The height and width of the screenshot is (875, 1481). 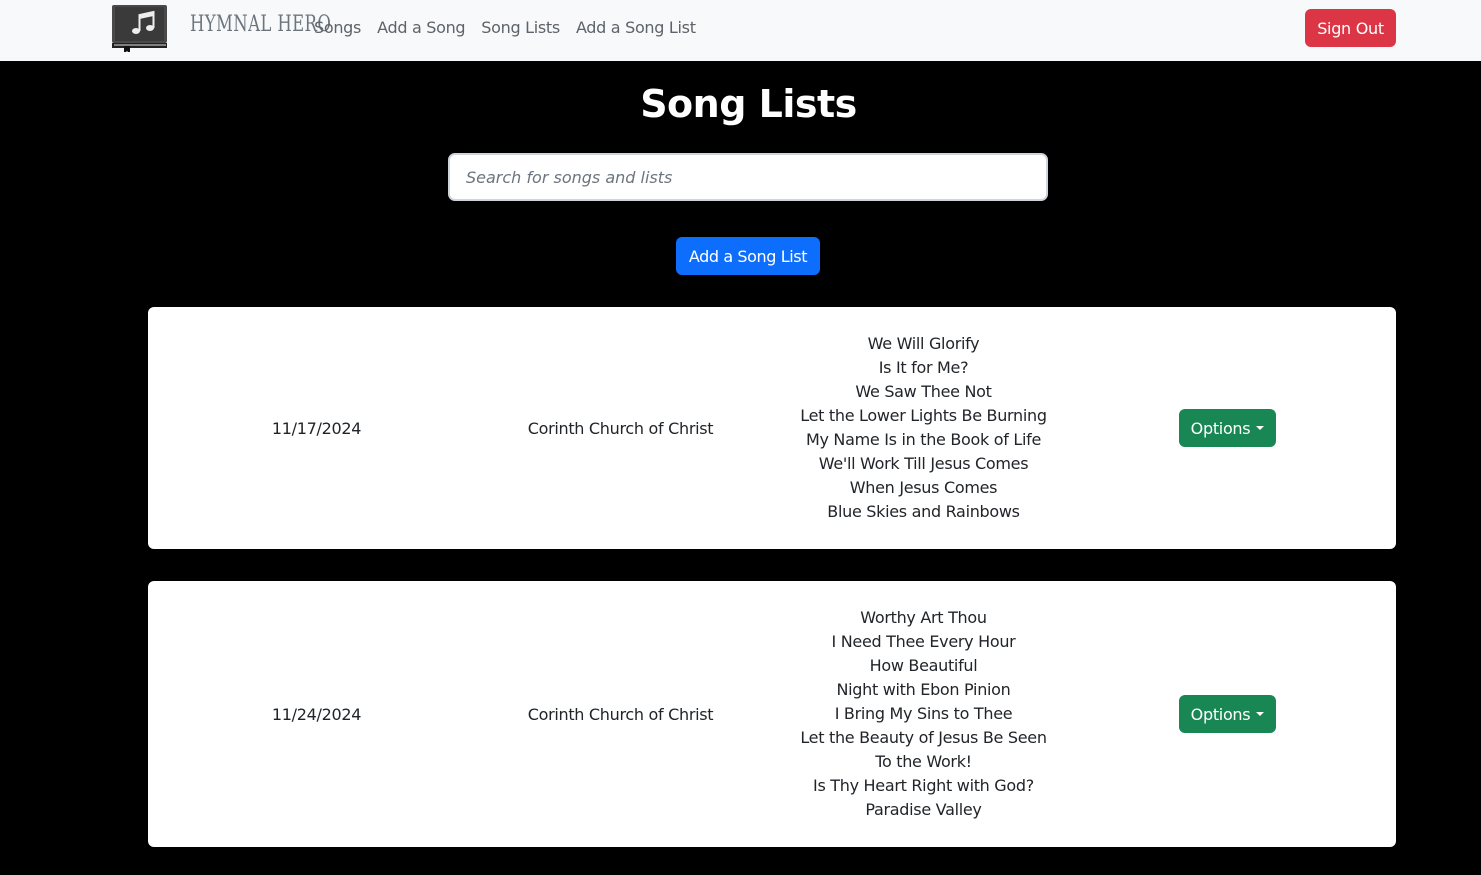 What do you see at coordinates (923, 641) in the screenshot?
I see `song-title: I Need Thee Every Hour` at bounding box center [923, 641].